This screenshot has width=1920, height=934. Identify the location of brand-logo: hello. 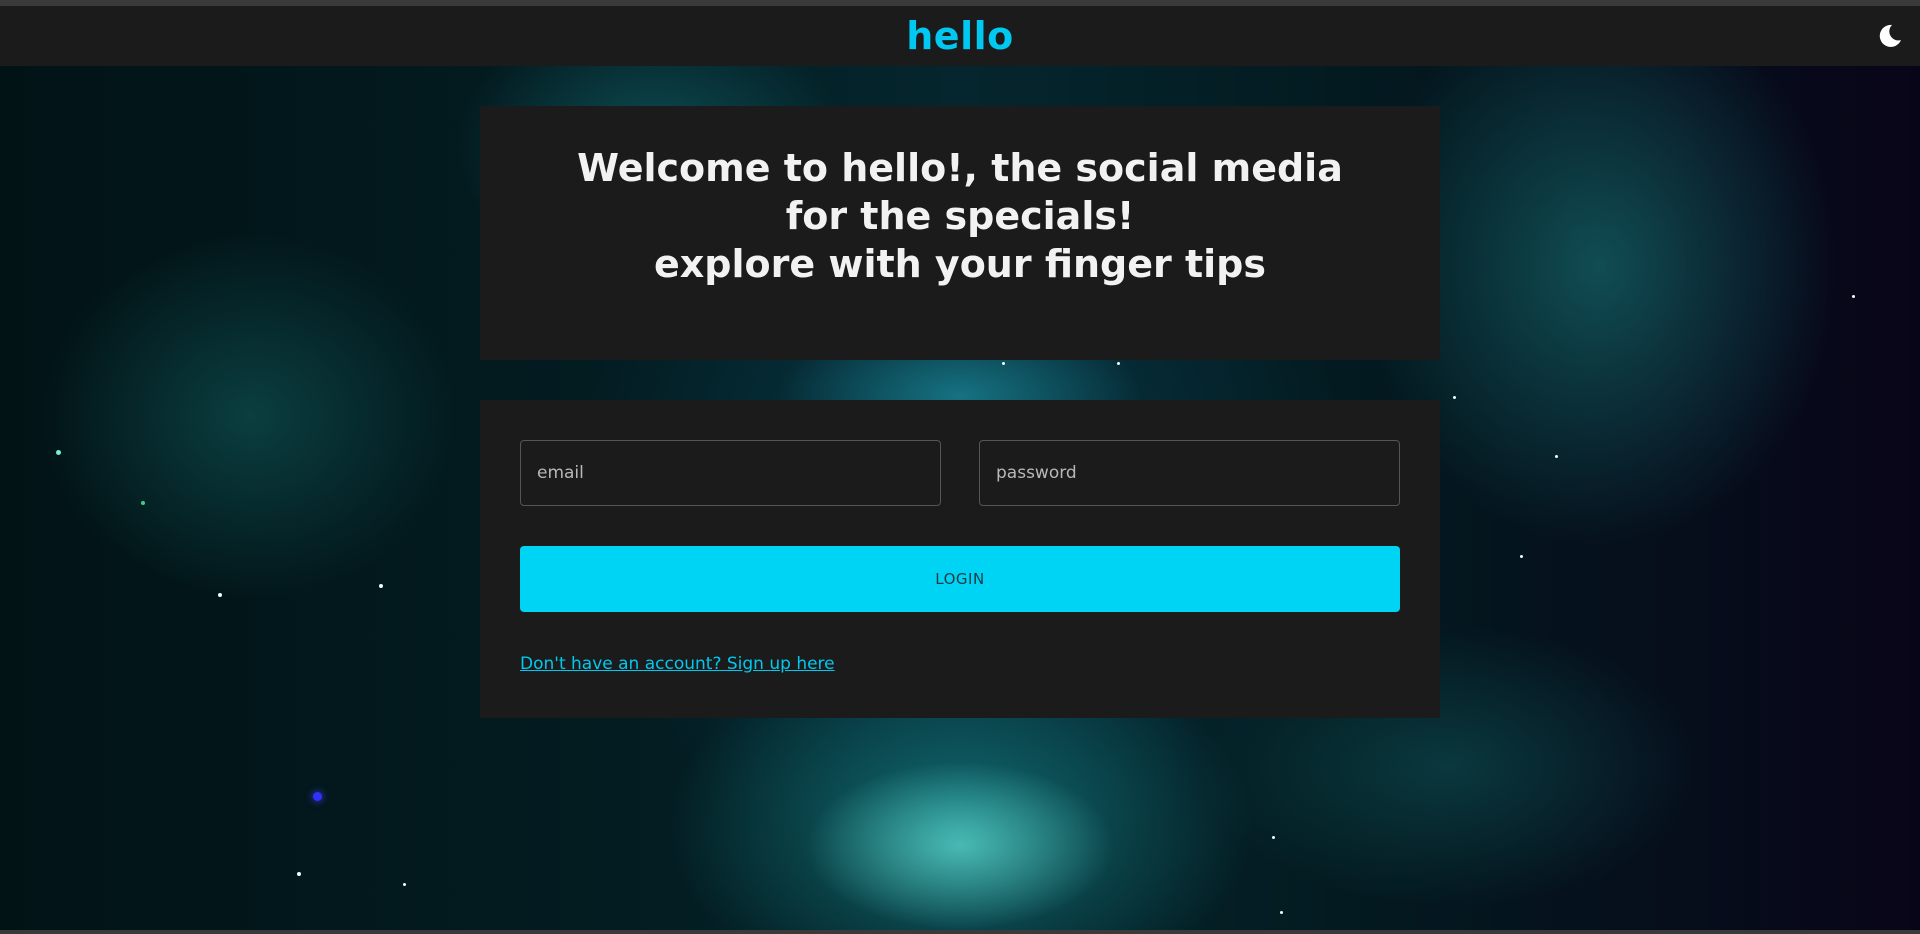
(959, 36).